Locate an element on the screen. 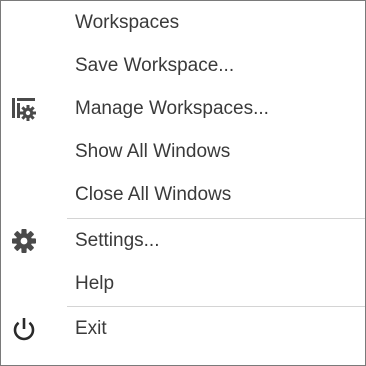 The width and height of the screenshot is (366, 366). menu-item-close-all-windows: Close All Windows is located at coordinates (183, 194).